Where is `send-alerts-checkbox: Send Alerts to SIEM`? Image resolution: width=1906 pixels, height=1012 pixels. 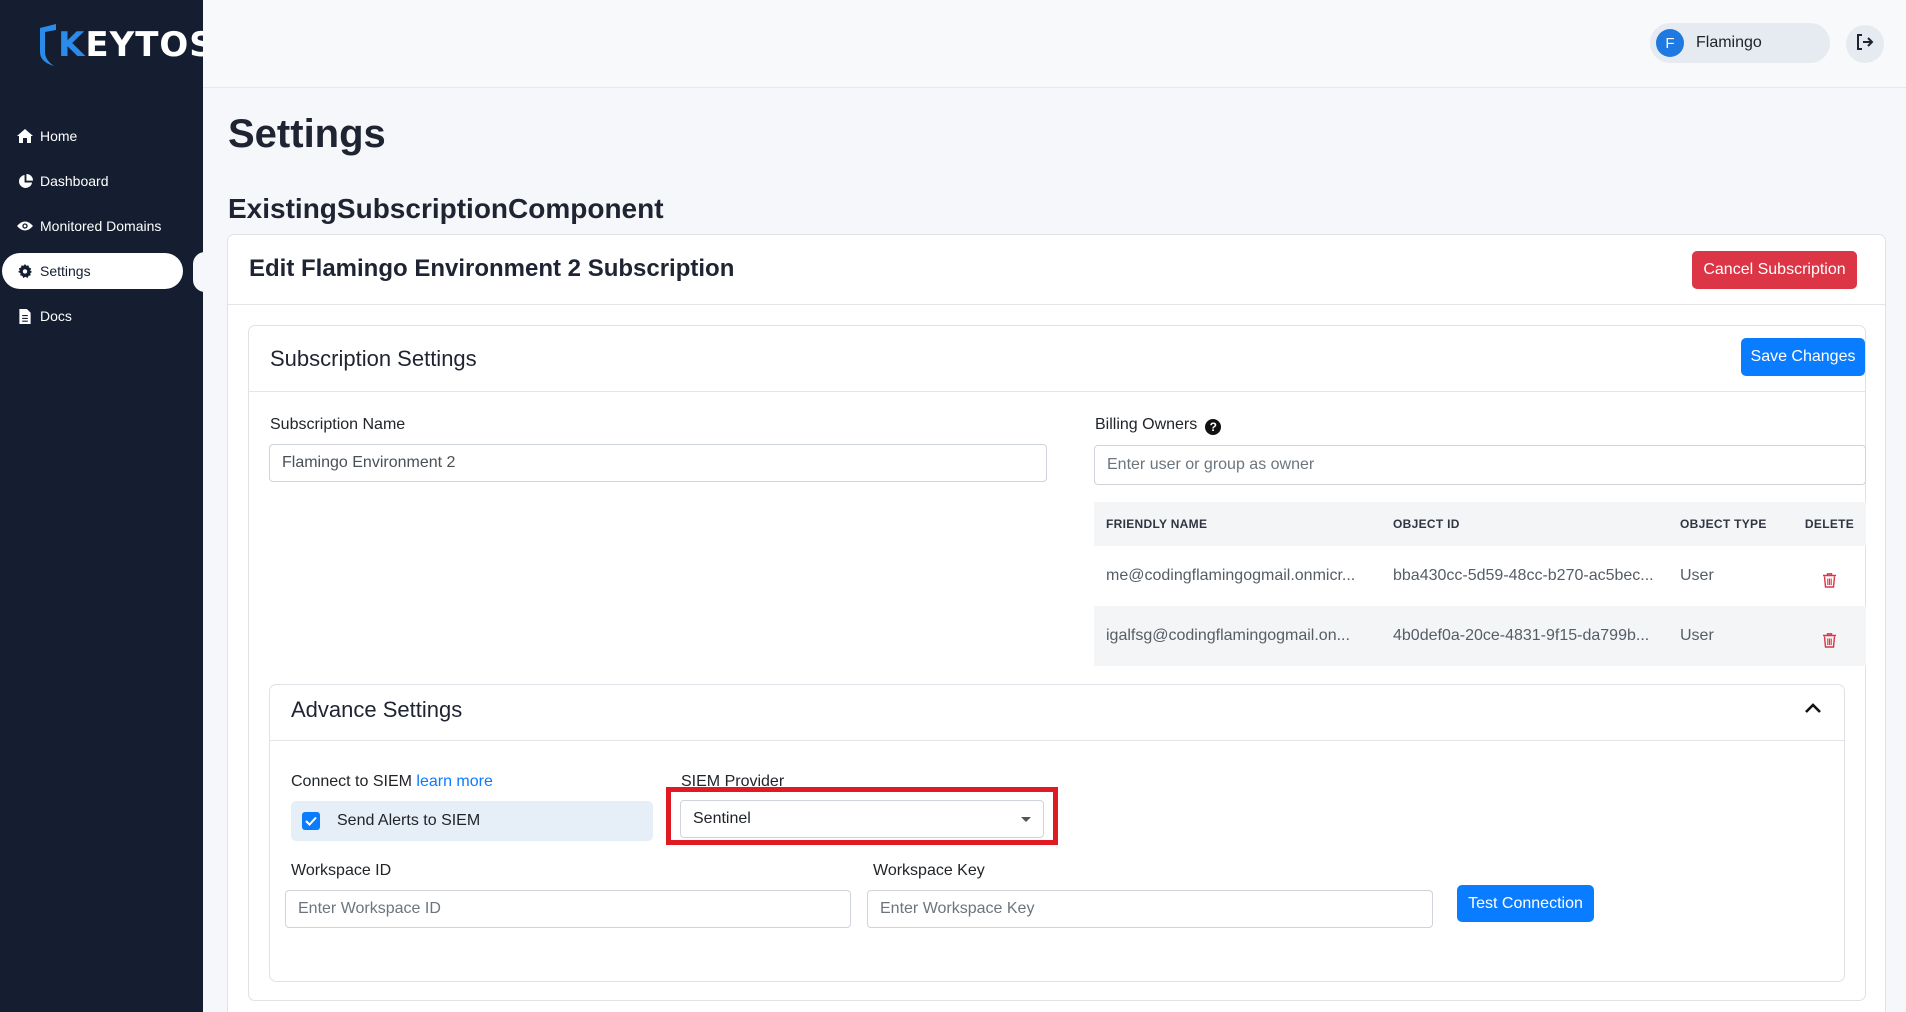
send-alerts-checkbox: Send Alerts to SIEM is located at coordinates (472, 821).